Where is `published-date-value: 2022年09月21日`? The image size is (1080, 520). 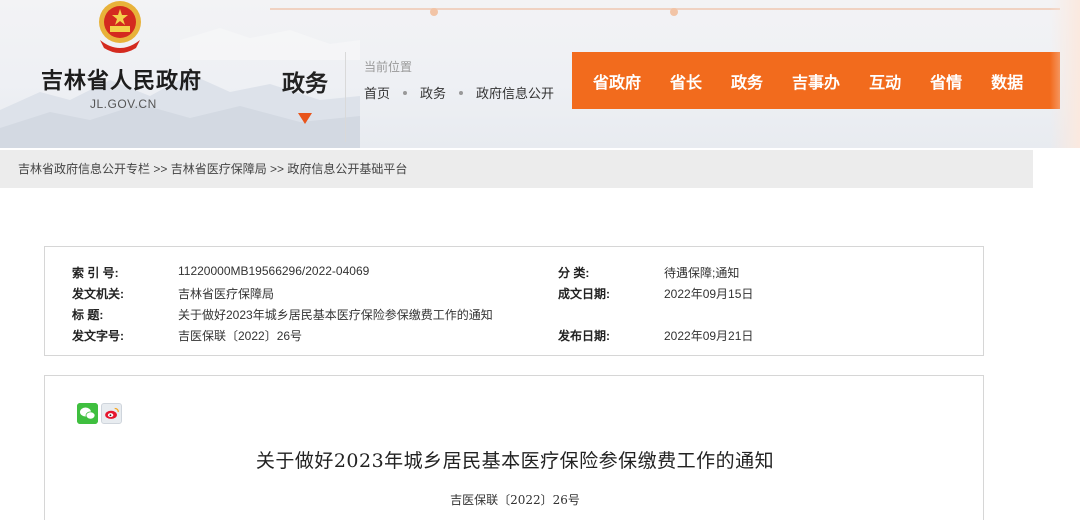 published-date-value: 2022年09月21日 is located at coordinates (709, 336).